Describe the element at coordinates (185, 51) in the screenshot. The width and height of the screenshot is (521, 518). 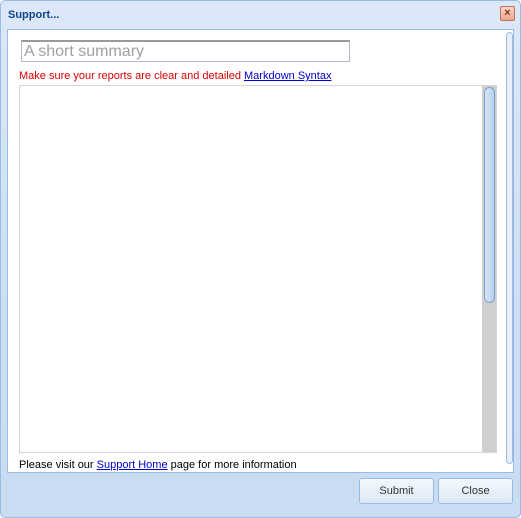
I see `summary-input` at that location.